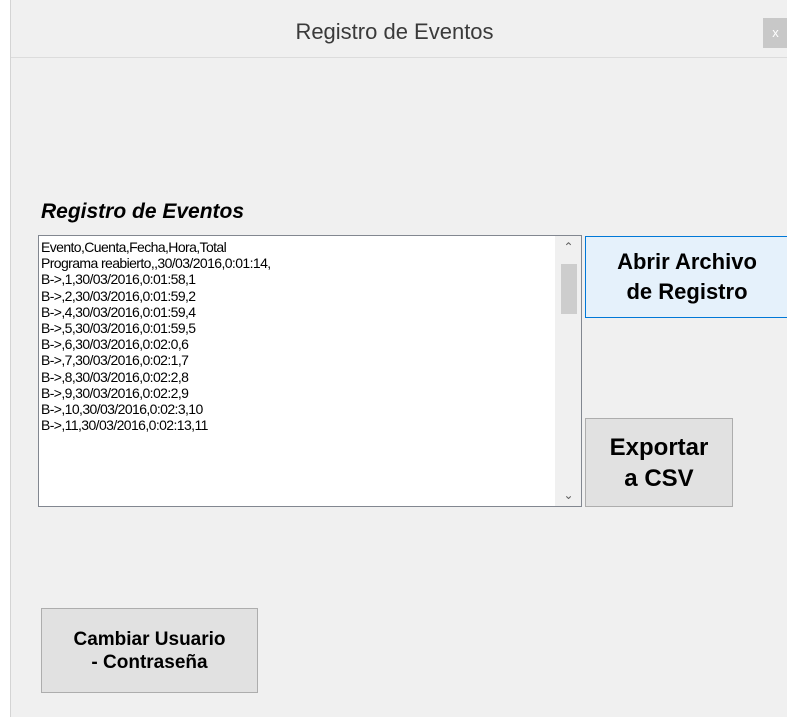 The height and width of the screenshot is (717, 787). I want to click on chevron-down-icon: ⌄, so click(568, 495).